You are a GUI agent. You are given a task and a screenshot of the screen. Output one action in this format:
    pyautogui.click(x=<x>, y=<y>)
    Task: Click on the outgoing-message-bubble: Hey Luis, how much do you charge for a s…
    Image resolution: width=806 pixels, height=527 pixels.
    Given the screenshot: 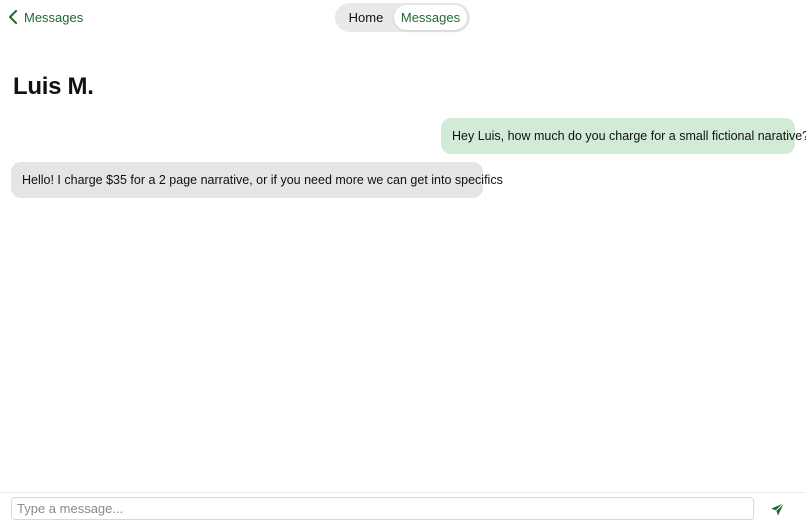 What is the action you would take?
    pyautogui.click(x=623, y=136)
    